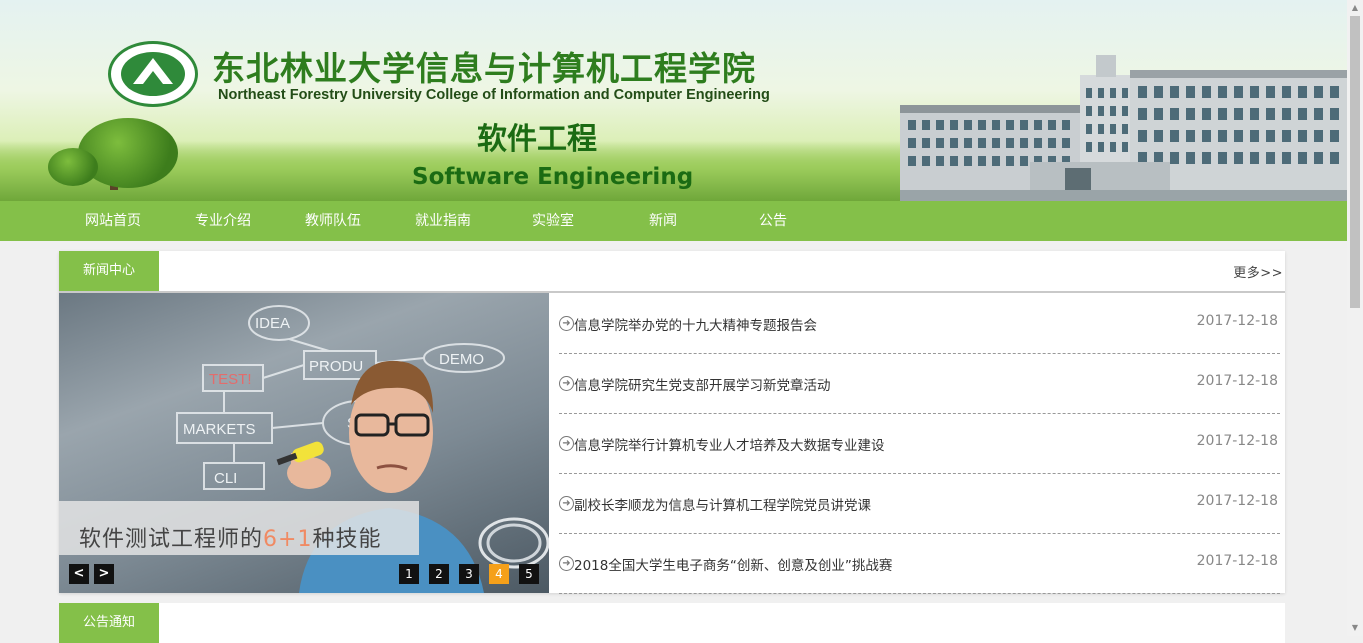  Describe the element at coordinates (553, 177) in the screenshot. I see `major-title-en: Software Engineering` at that location.